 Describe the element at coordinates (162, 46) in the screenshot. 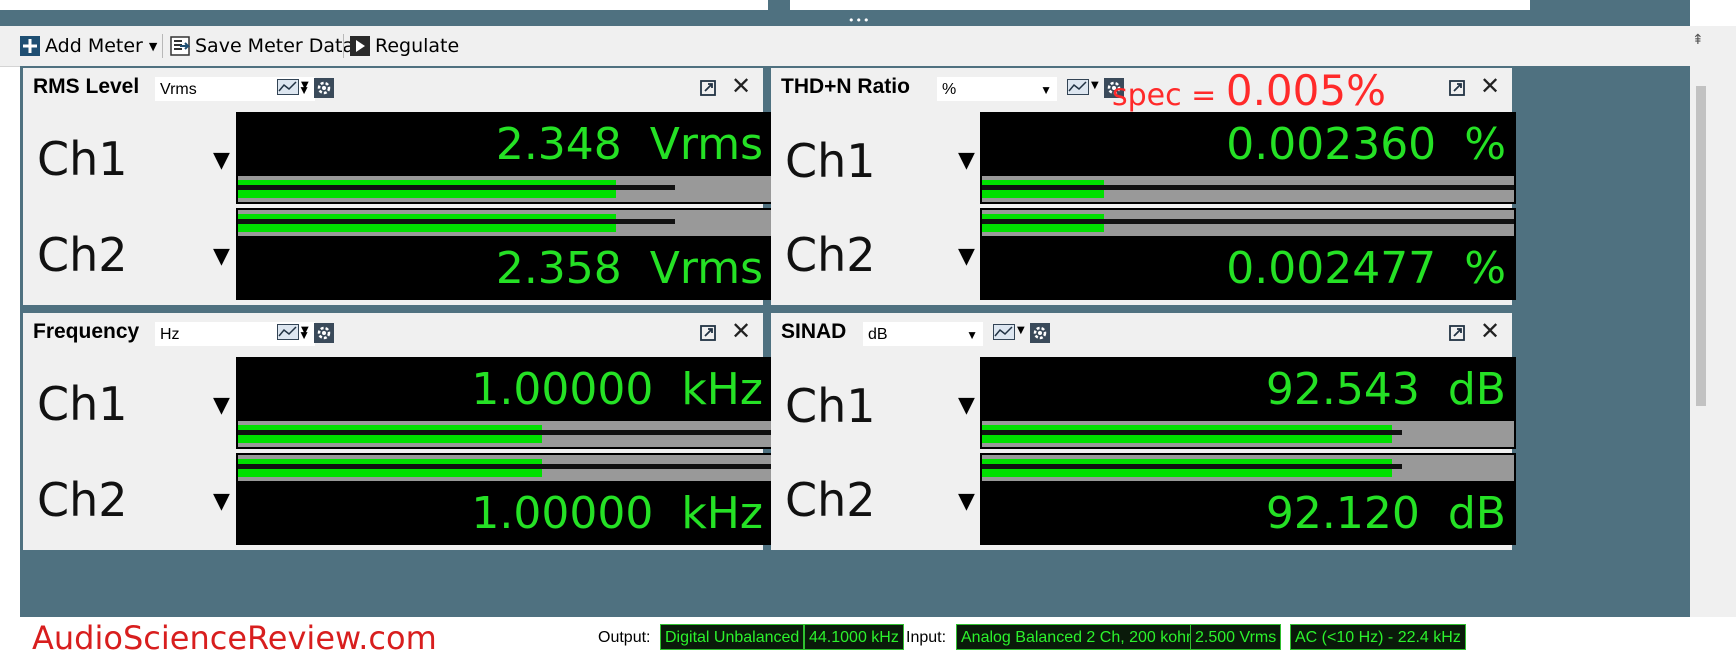

I see `toolbar-separator` at that location.